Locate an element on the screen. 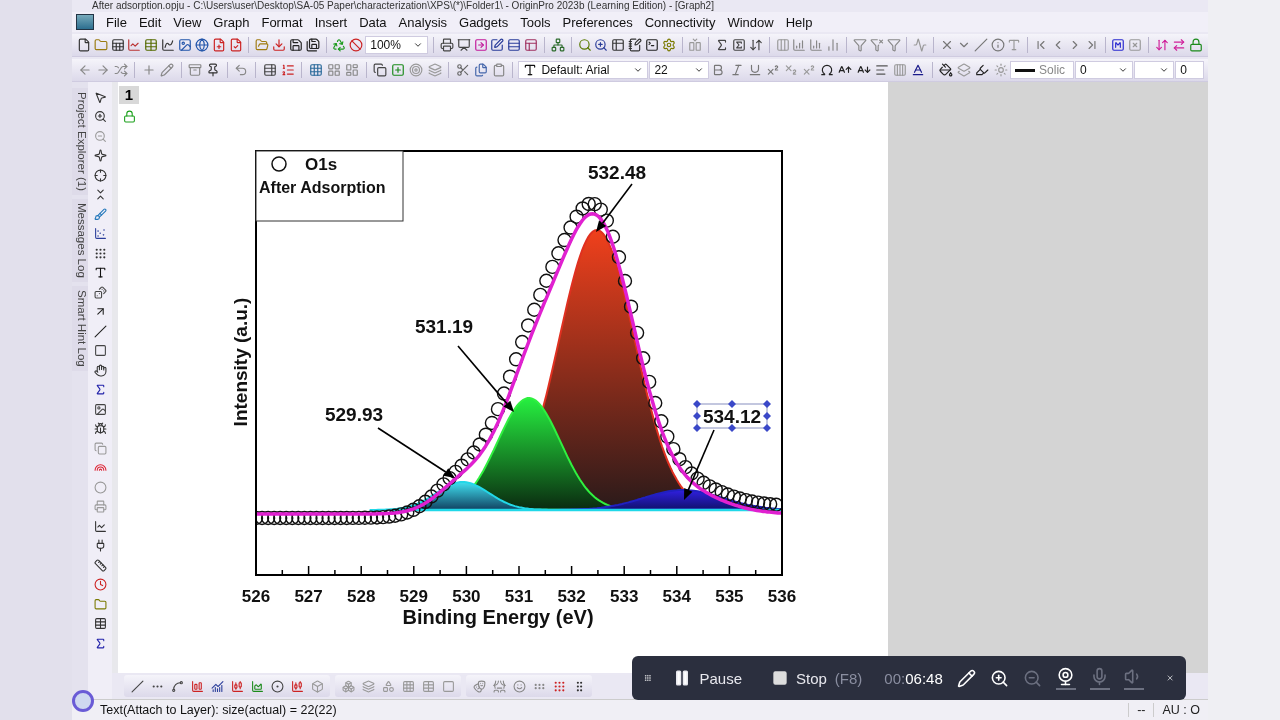 This screenshot has height=720, width=1280. globe-icon is located at coordinates (201, 45).